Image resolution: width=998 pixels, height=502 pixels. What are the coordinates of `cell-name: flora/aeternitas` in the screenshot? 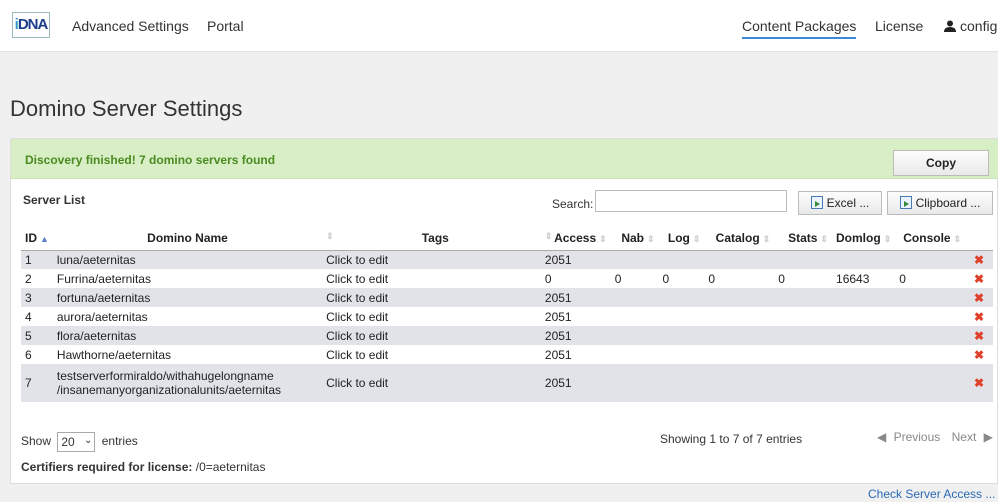 It's located at (187, 335).